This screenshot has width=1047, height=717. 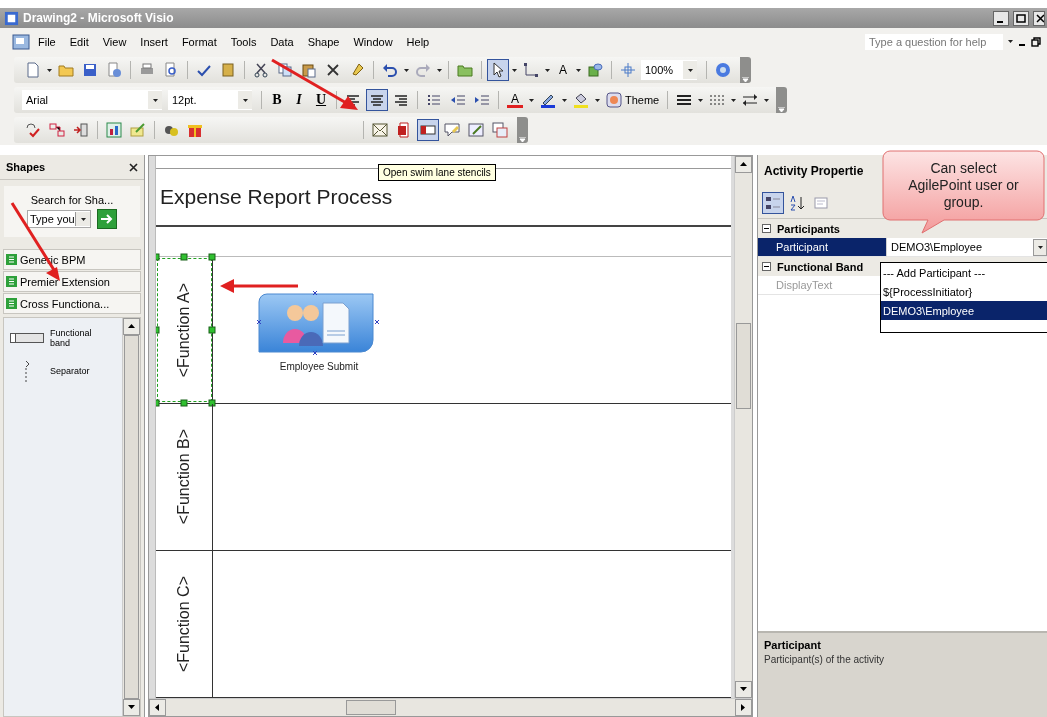 What do you see at coordinates (319, 324) in the screenshot?
I see `activity-shape` at bounding box center [319, 324].